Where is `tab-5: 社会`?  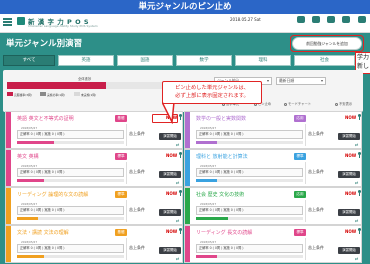
tab-5: 社会 is located at coordinates (324, 60).